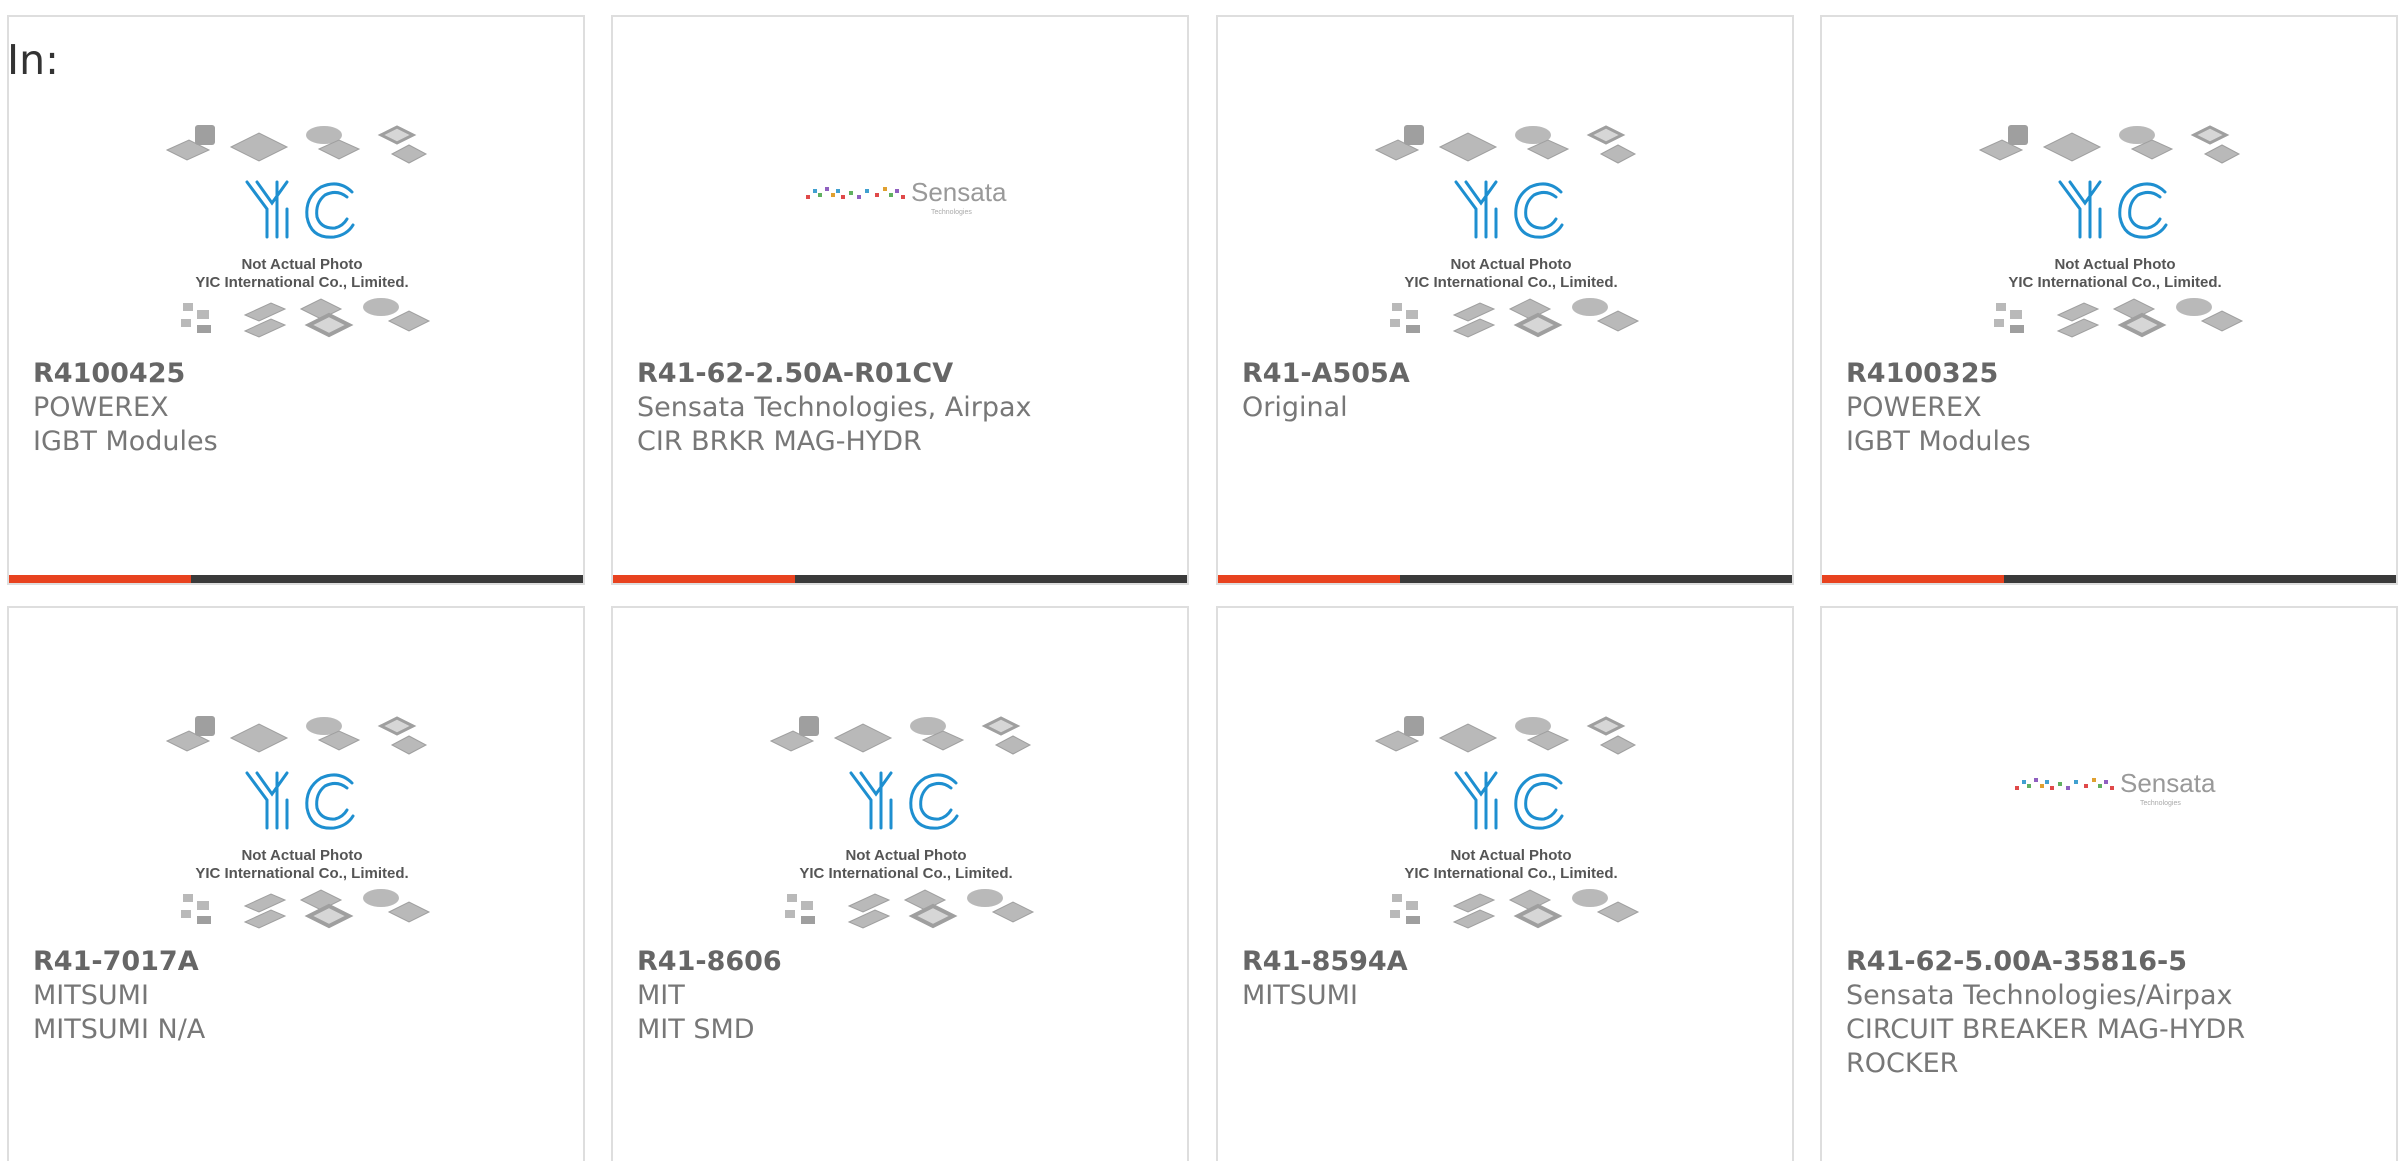 Image resolution: width=2400 pixels, height=1161 pixels. What do you see at coordinates (2039, 995) in the screenshot?
I see `product-manufacturer: Sensata Technologies/Airpax` at bounding box center [2039, 995].